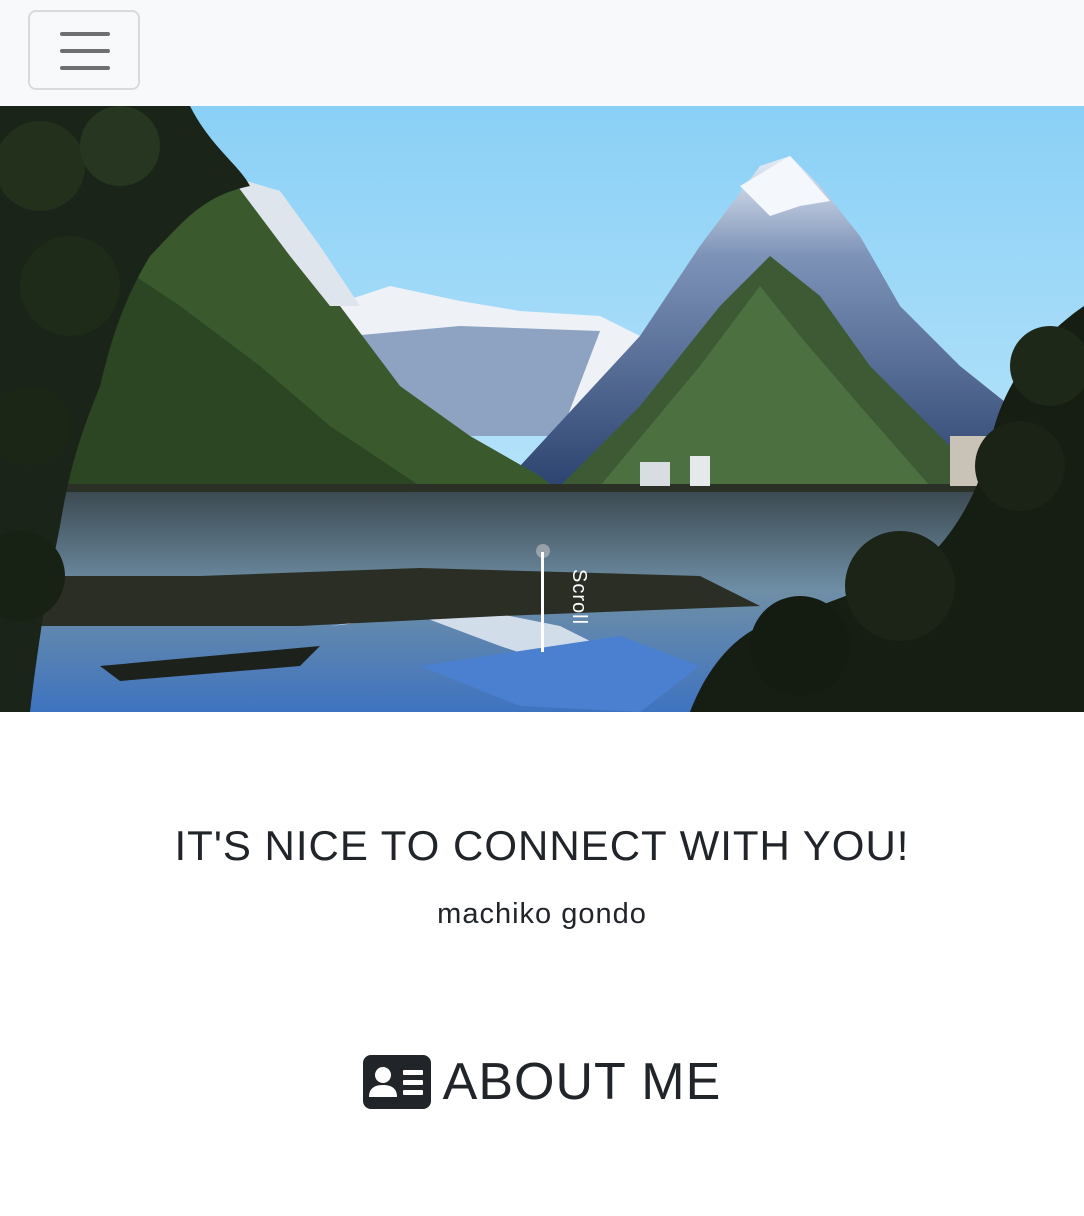 The image size is (1084, 1216). I want to click on author-name: machiko gondo, so click(542, 914).